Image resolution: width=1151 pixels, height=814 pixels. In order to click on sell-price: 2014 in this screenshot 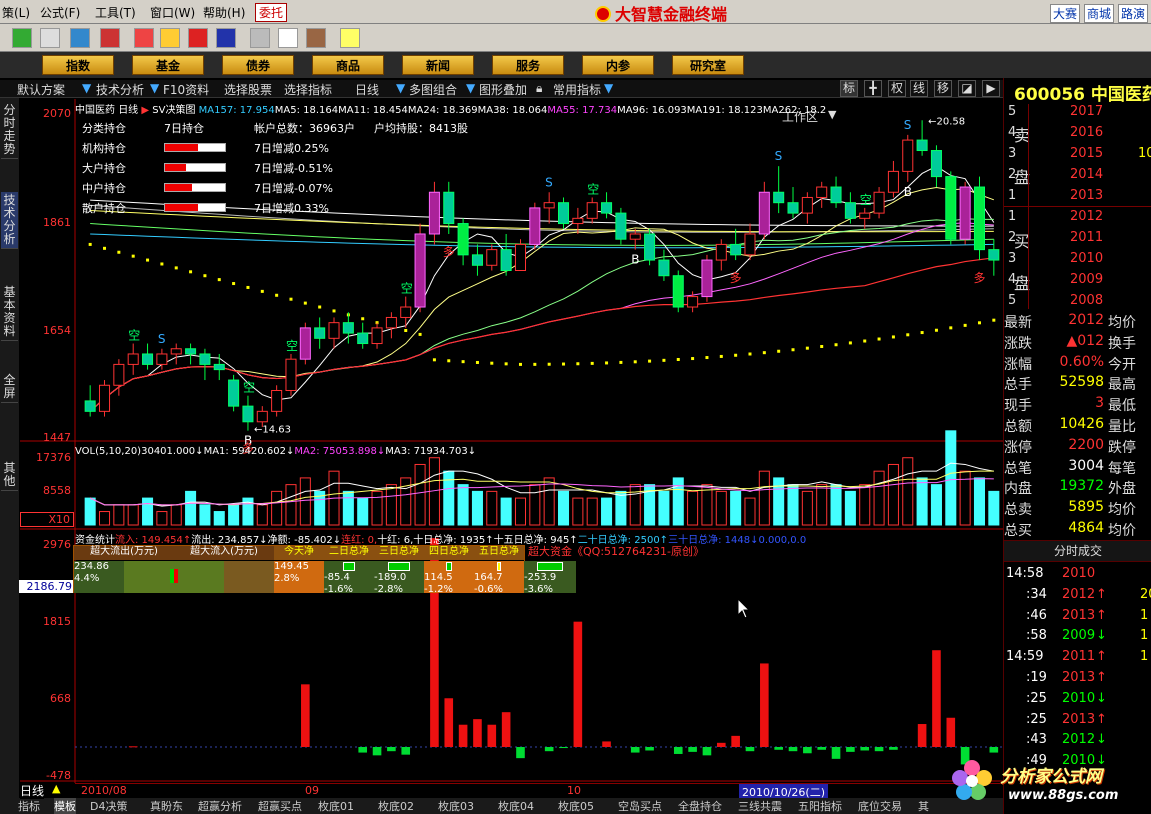, I will do `click(1087, 174)`.